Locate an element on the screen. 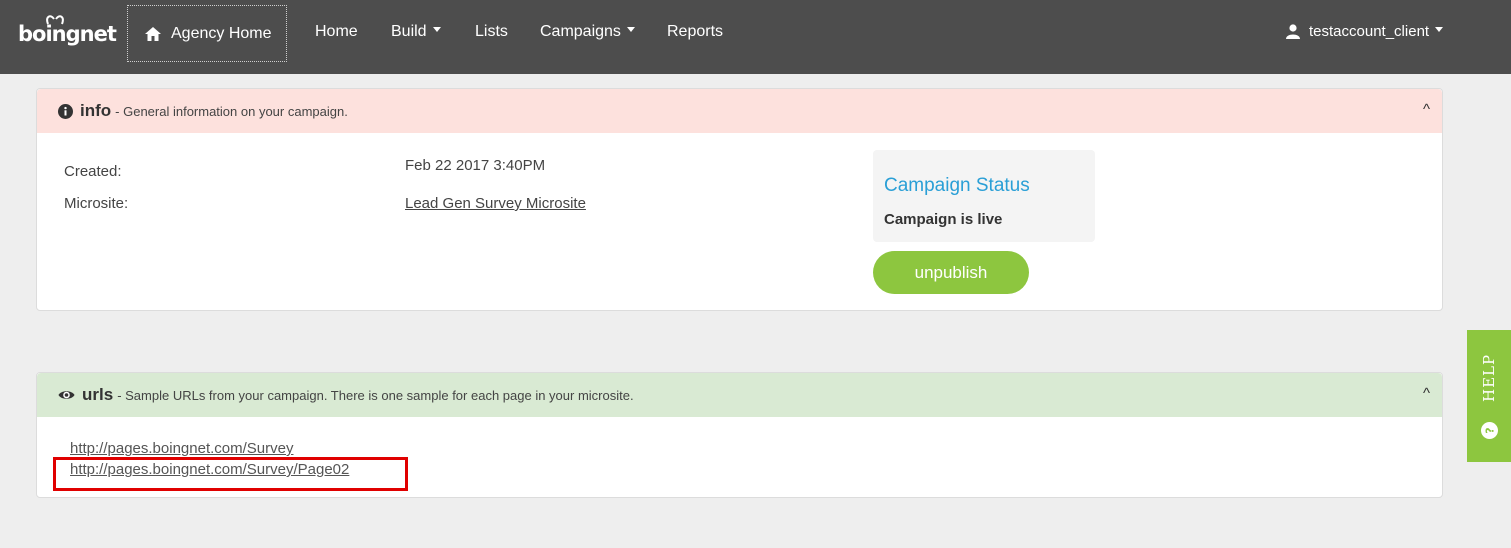  campaign-status-text: Campaign is live is located at coordinates (943, 219).